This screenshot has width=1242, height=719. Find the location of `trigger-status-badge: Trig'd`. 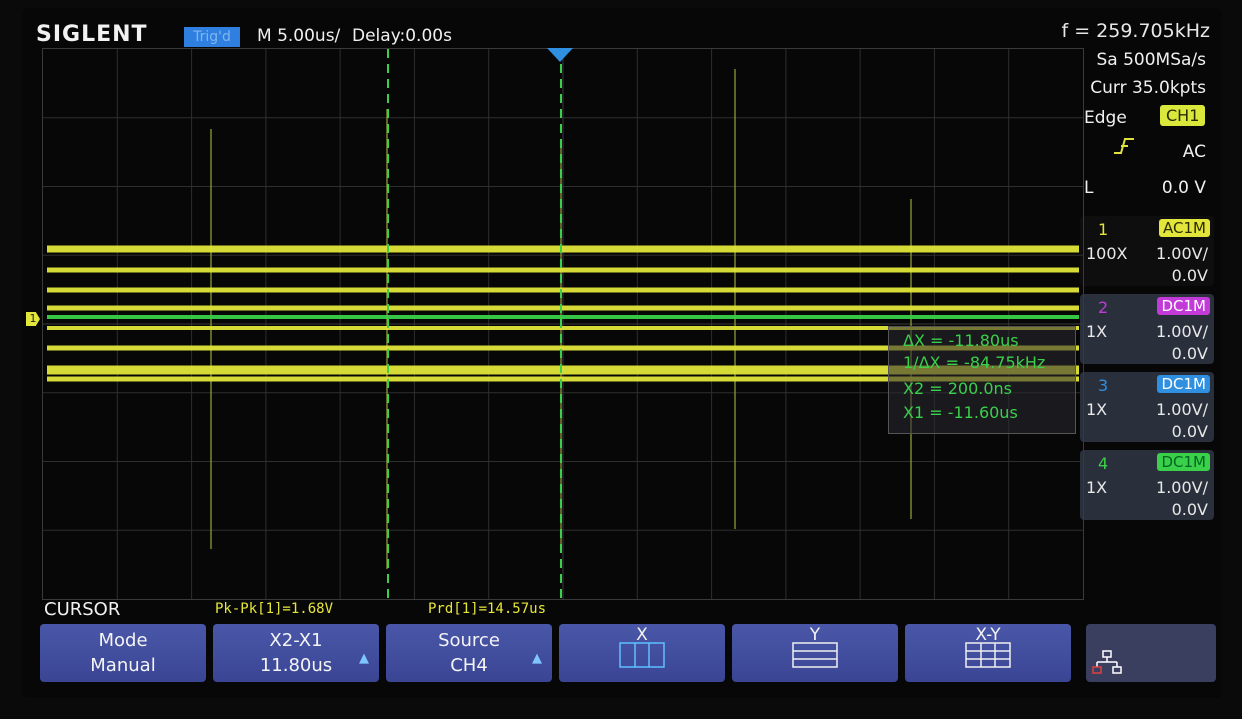

trigger-status-badge: Trig'd is located at coordinates (212, 37).